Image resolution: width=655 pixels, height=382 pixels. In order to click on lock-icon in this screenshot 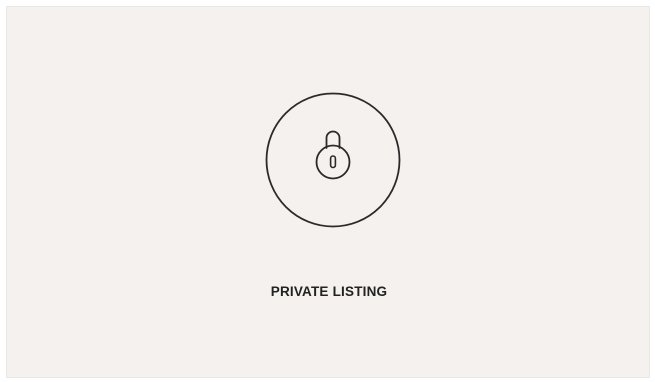, I will do `click(333, 160)`.